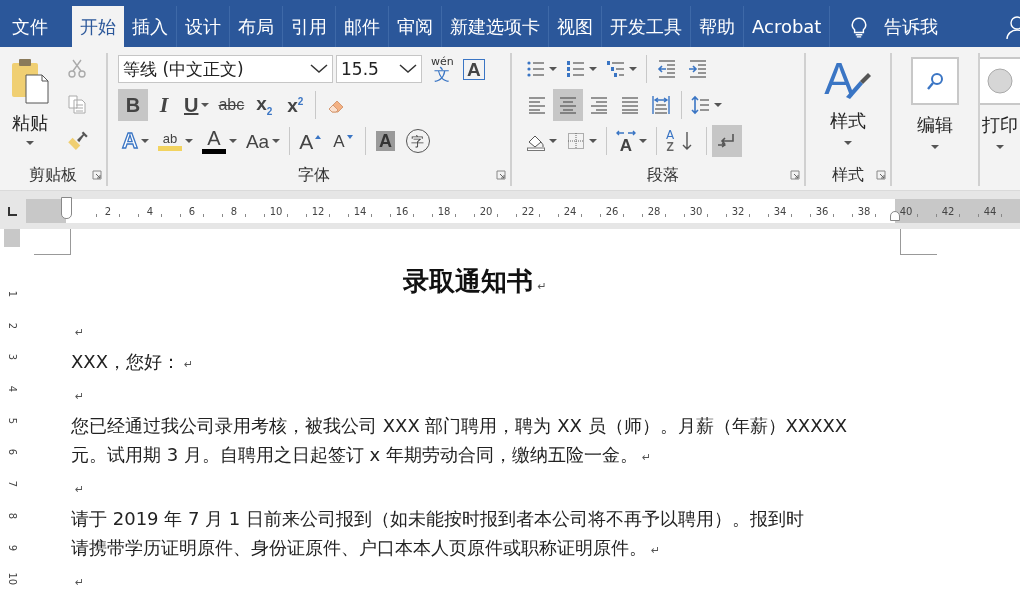 The image size is (1020, 590). Describe the element at coordinates (663, 175) in the screenshot. I see `group-label: 段落` at that location.